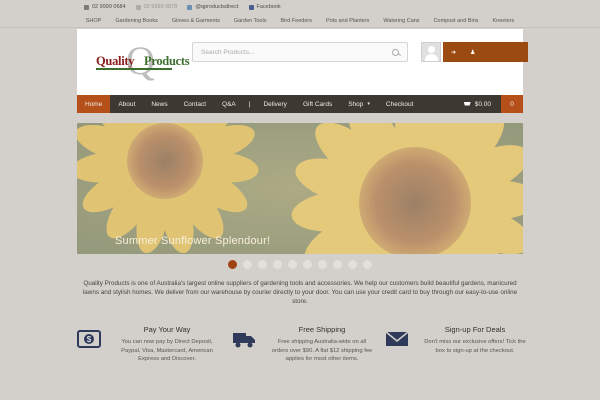  I want to click on nav-delivery-label: Delivery, so click(275, 104).